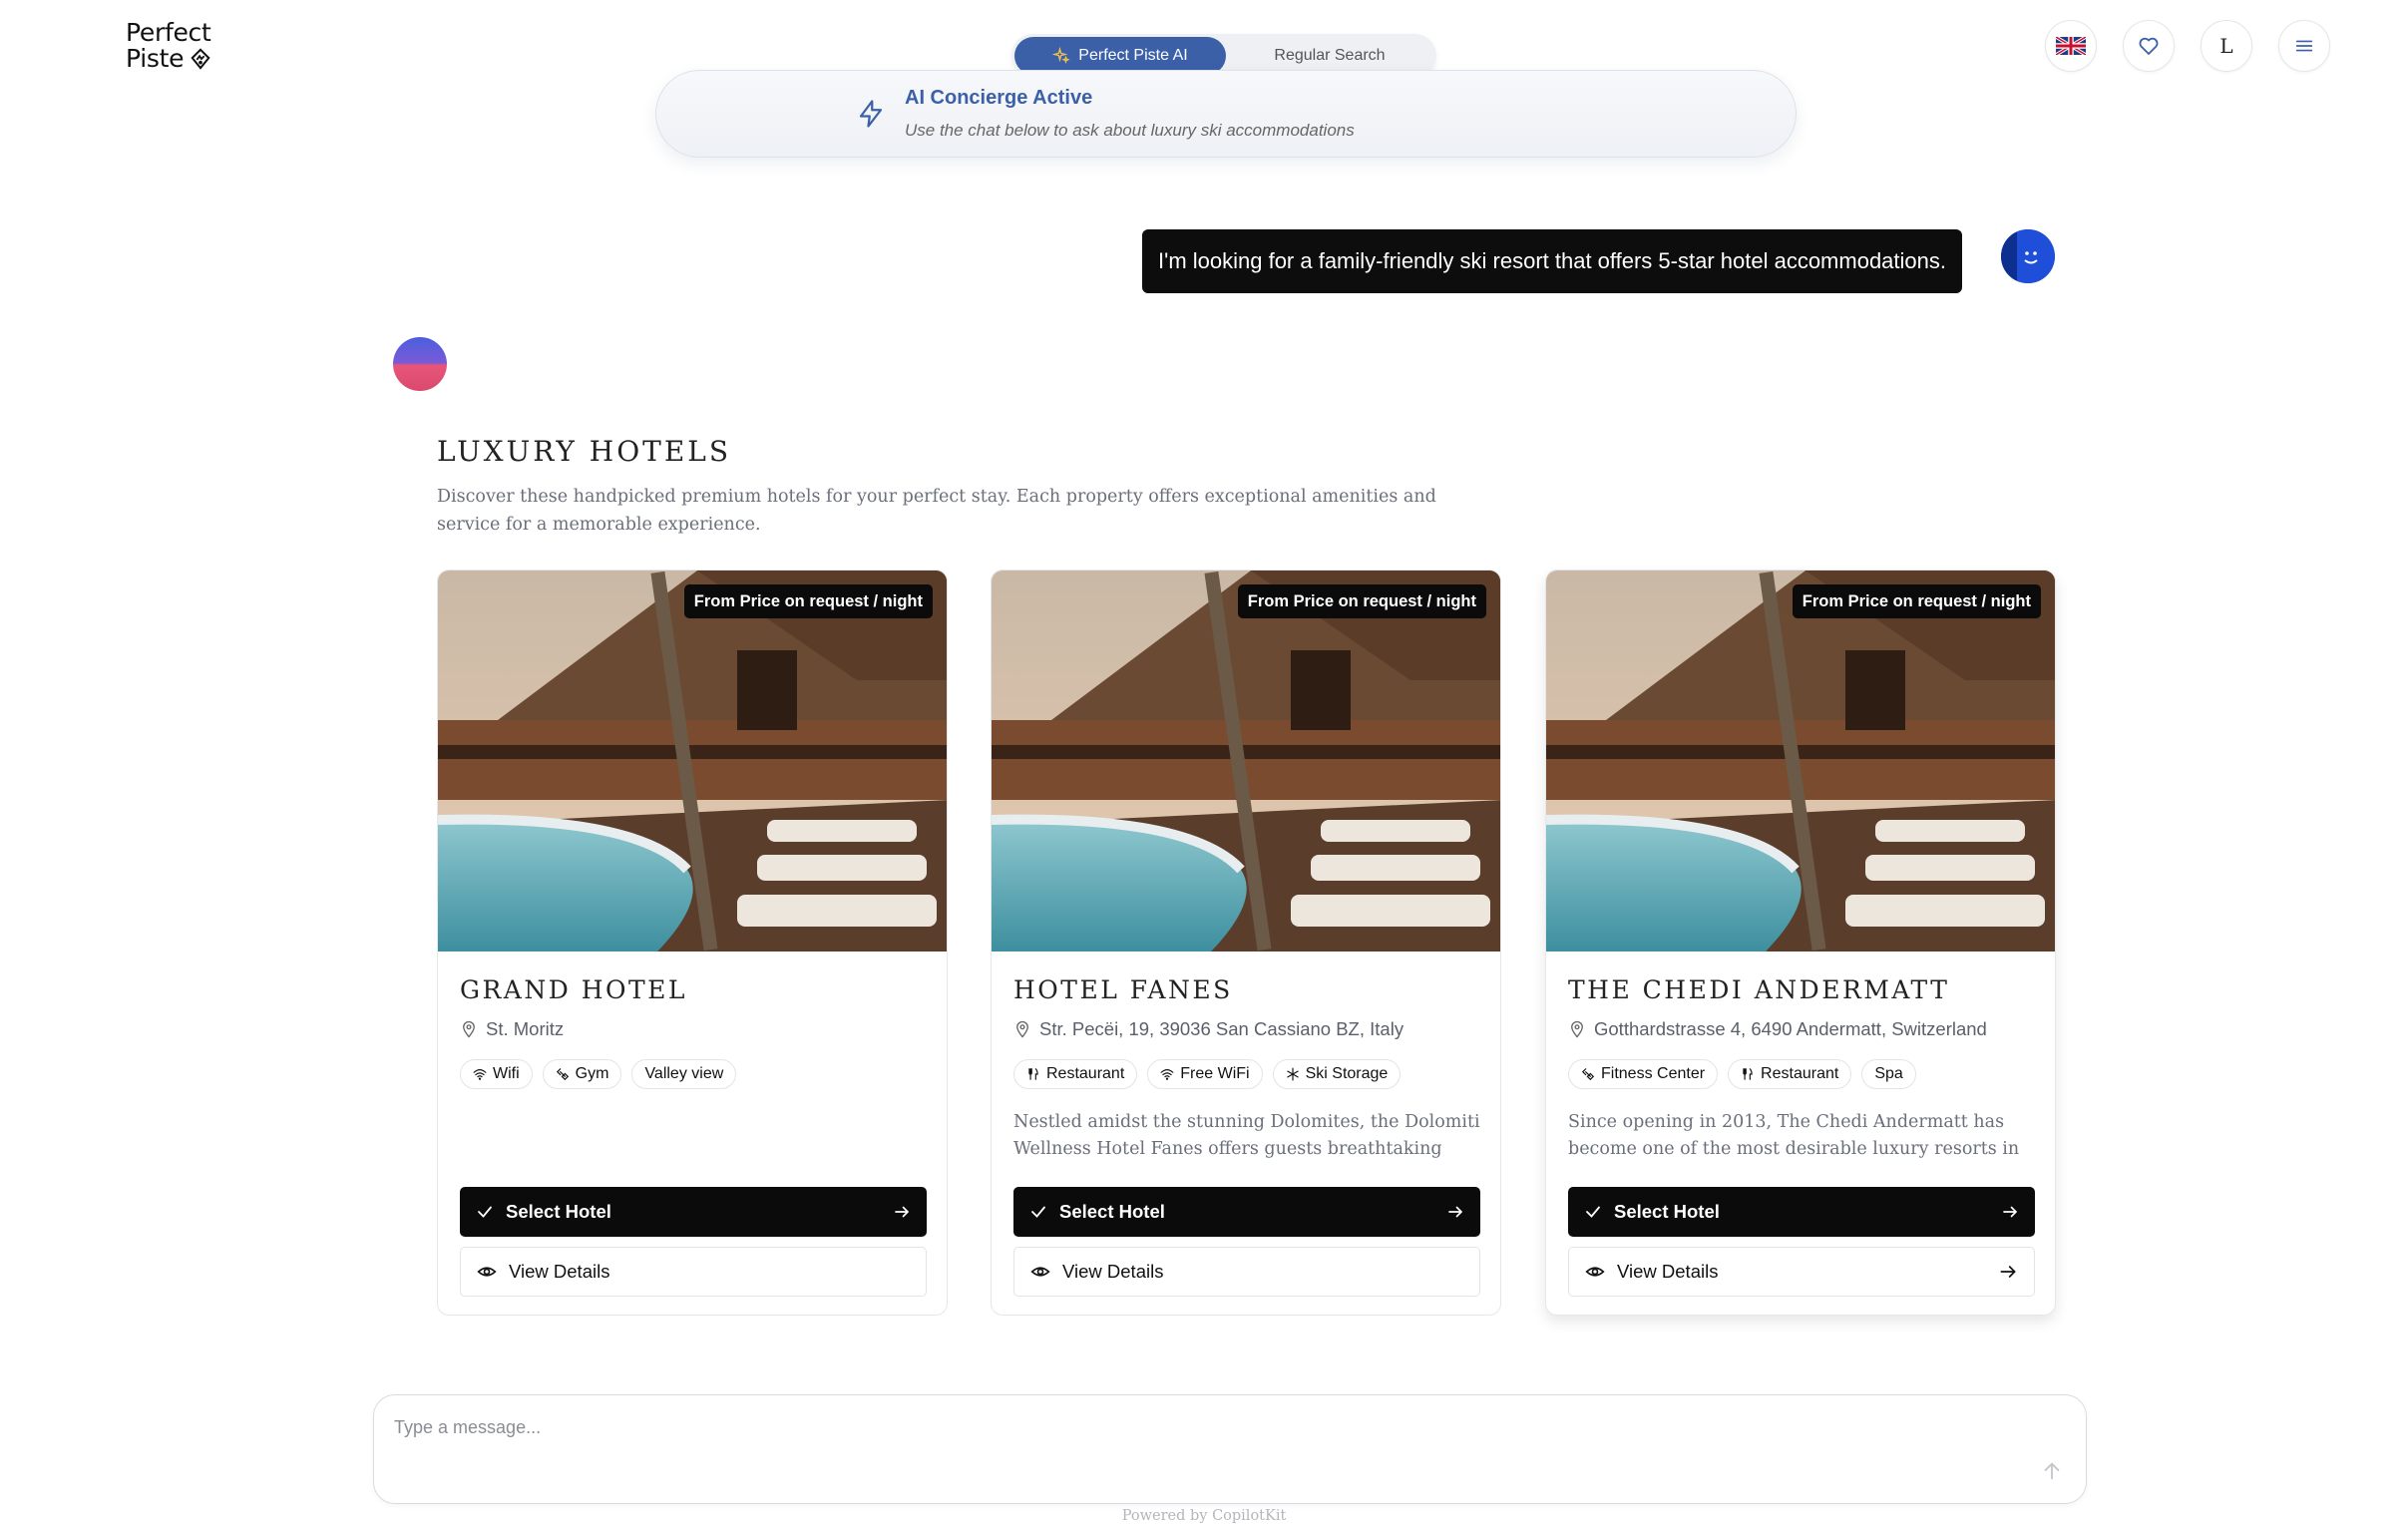  Describe the element at coordinates (694, 1136) in the screenshot. I see `hotel-description` at that location.